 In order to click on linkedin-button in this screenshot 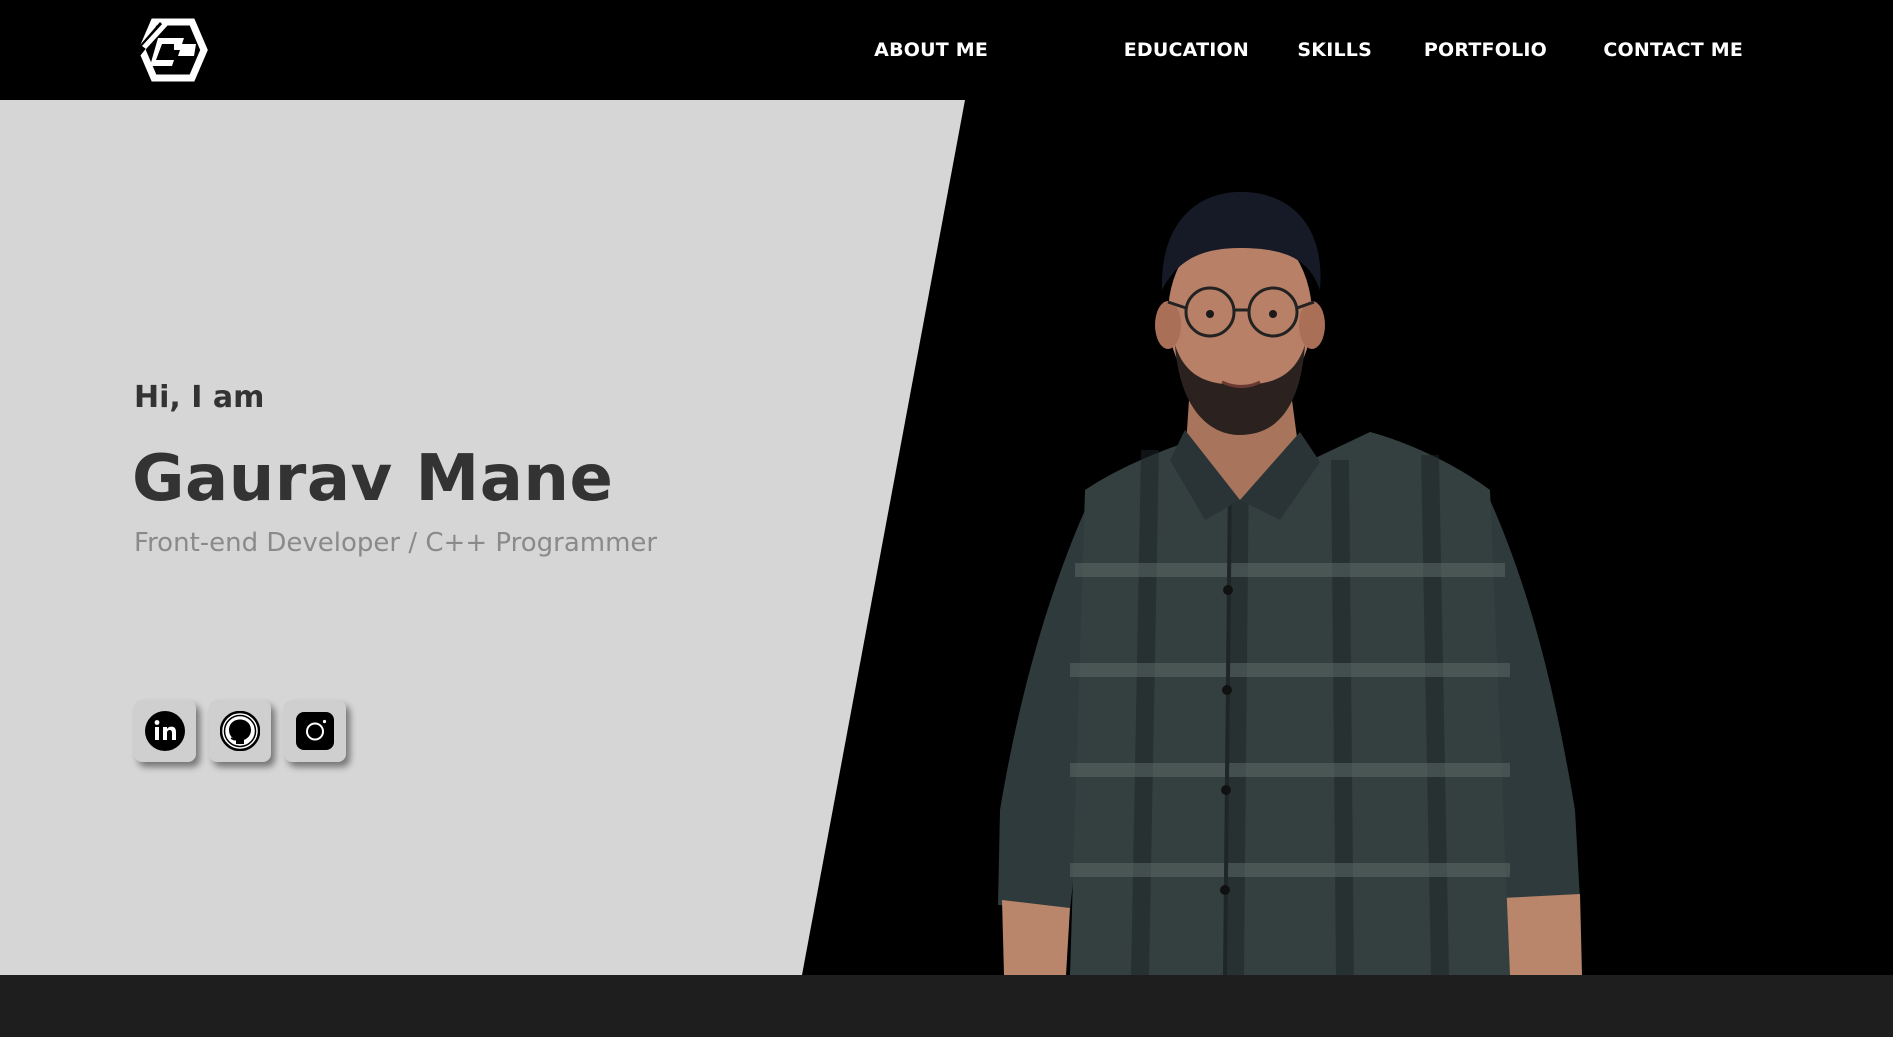, I will do `click(165, 731)`.